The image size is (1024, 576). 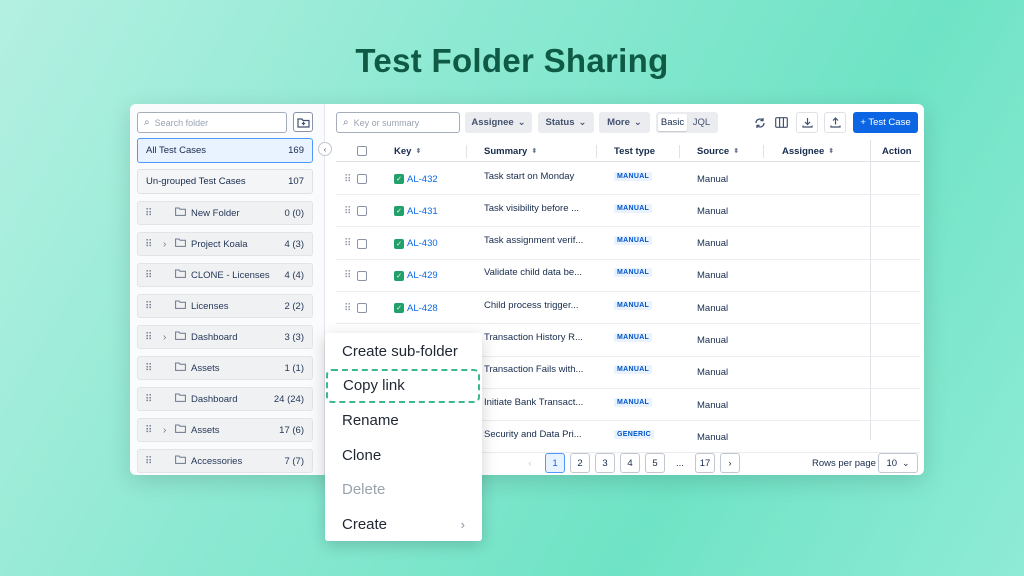 I want to click on source-value: Manual, so click(x=713, y=211).